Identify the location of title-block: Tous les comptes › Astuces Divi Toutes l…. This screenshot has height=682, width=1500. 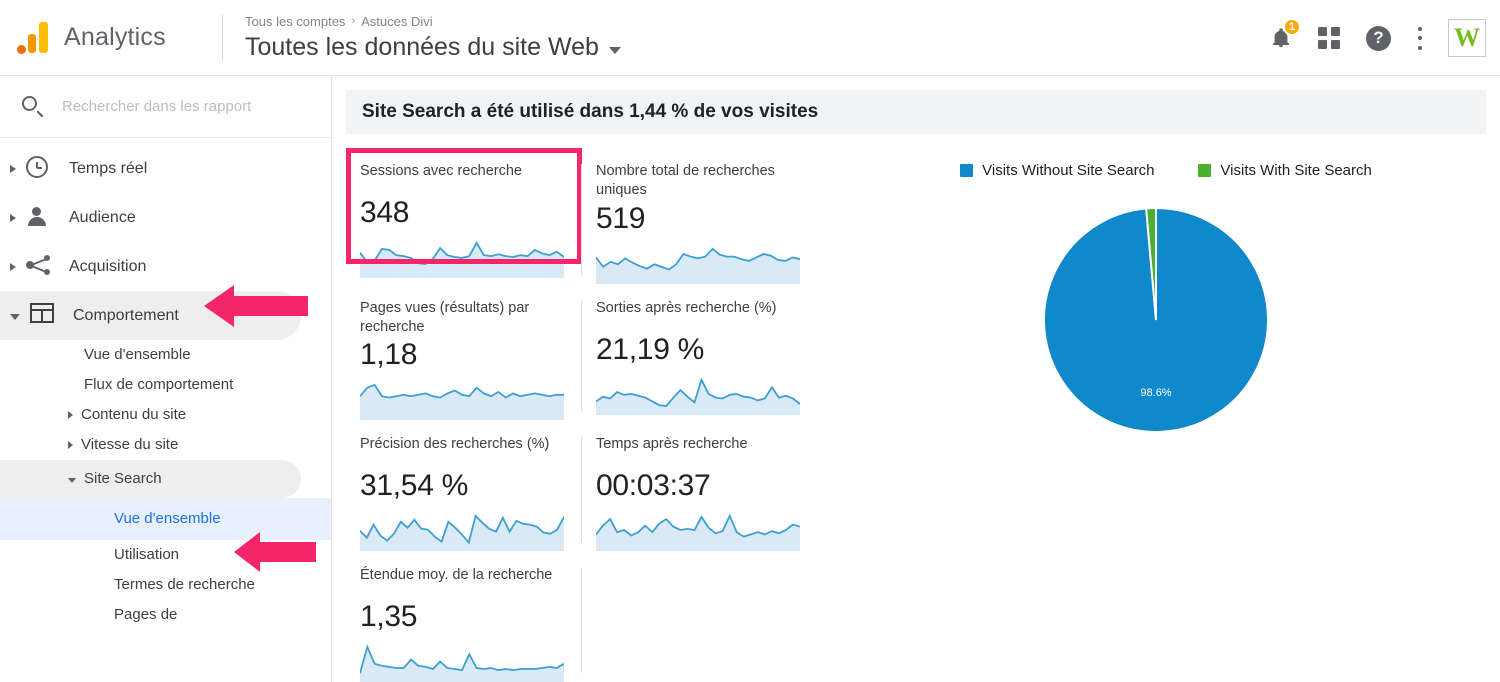
(433, 38).